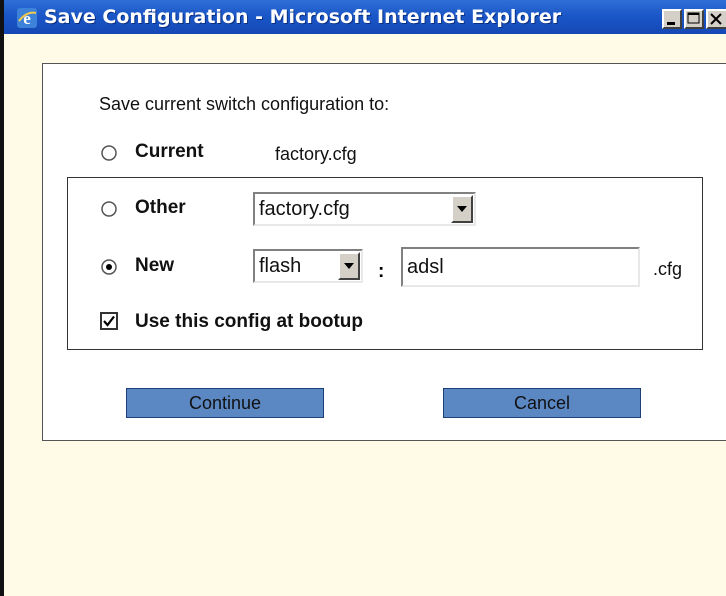  Describe the element at coordinates (672, 19) in the screenshot. I see `minimize-button` at that location.